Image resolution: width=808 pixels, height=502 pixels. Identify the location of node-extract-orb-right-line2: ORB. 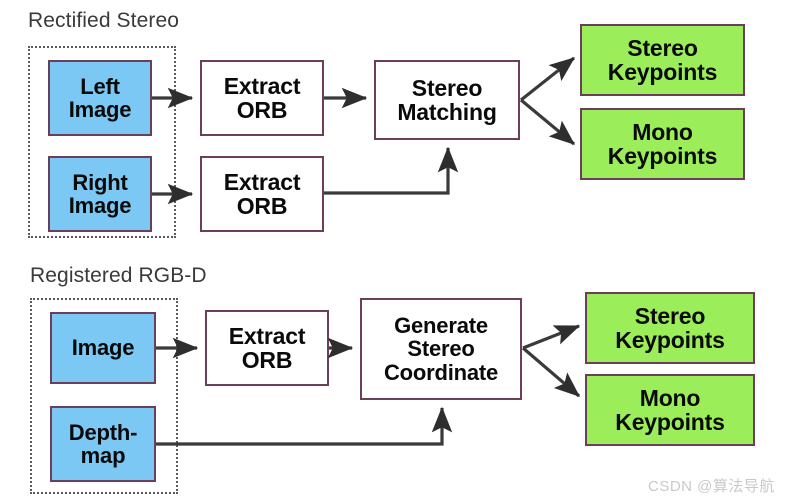
(262, 206).